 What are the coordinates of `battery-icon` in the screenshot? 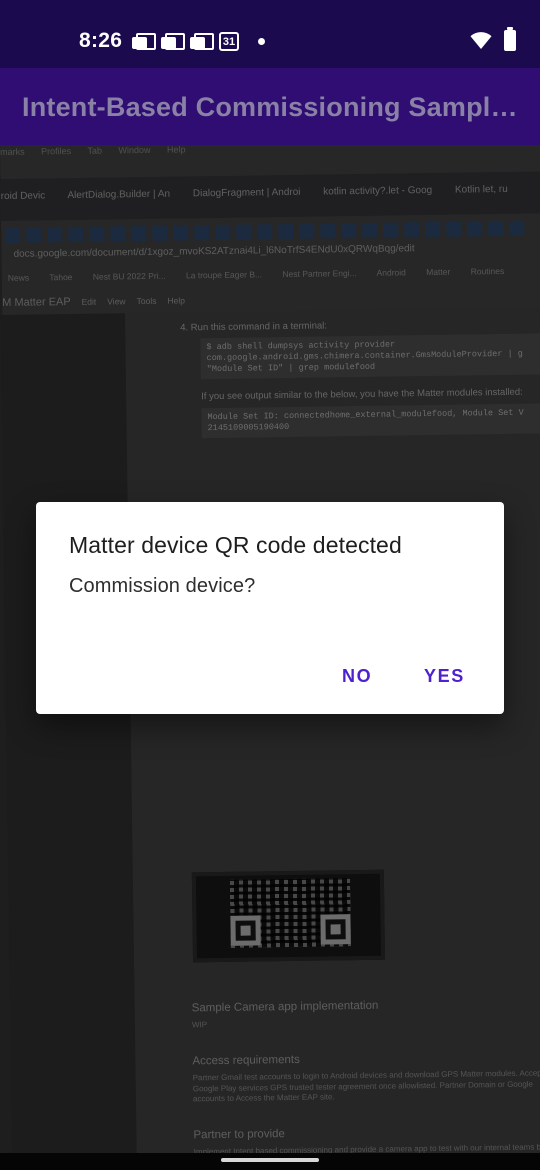 It's located at (510, 39).